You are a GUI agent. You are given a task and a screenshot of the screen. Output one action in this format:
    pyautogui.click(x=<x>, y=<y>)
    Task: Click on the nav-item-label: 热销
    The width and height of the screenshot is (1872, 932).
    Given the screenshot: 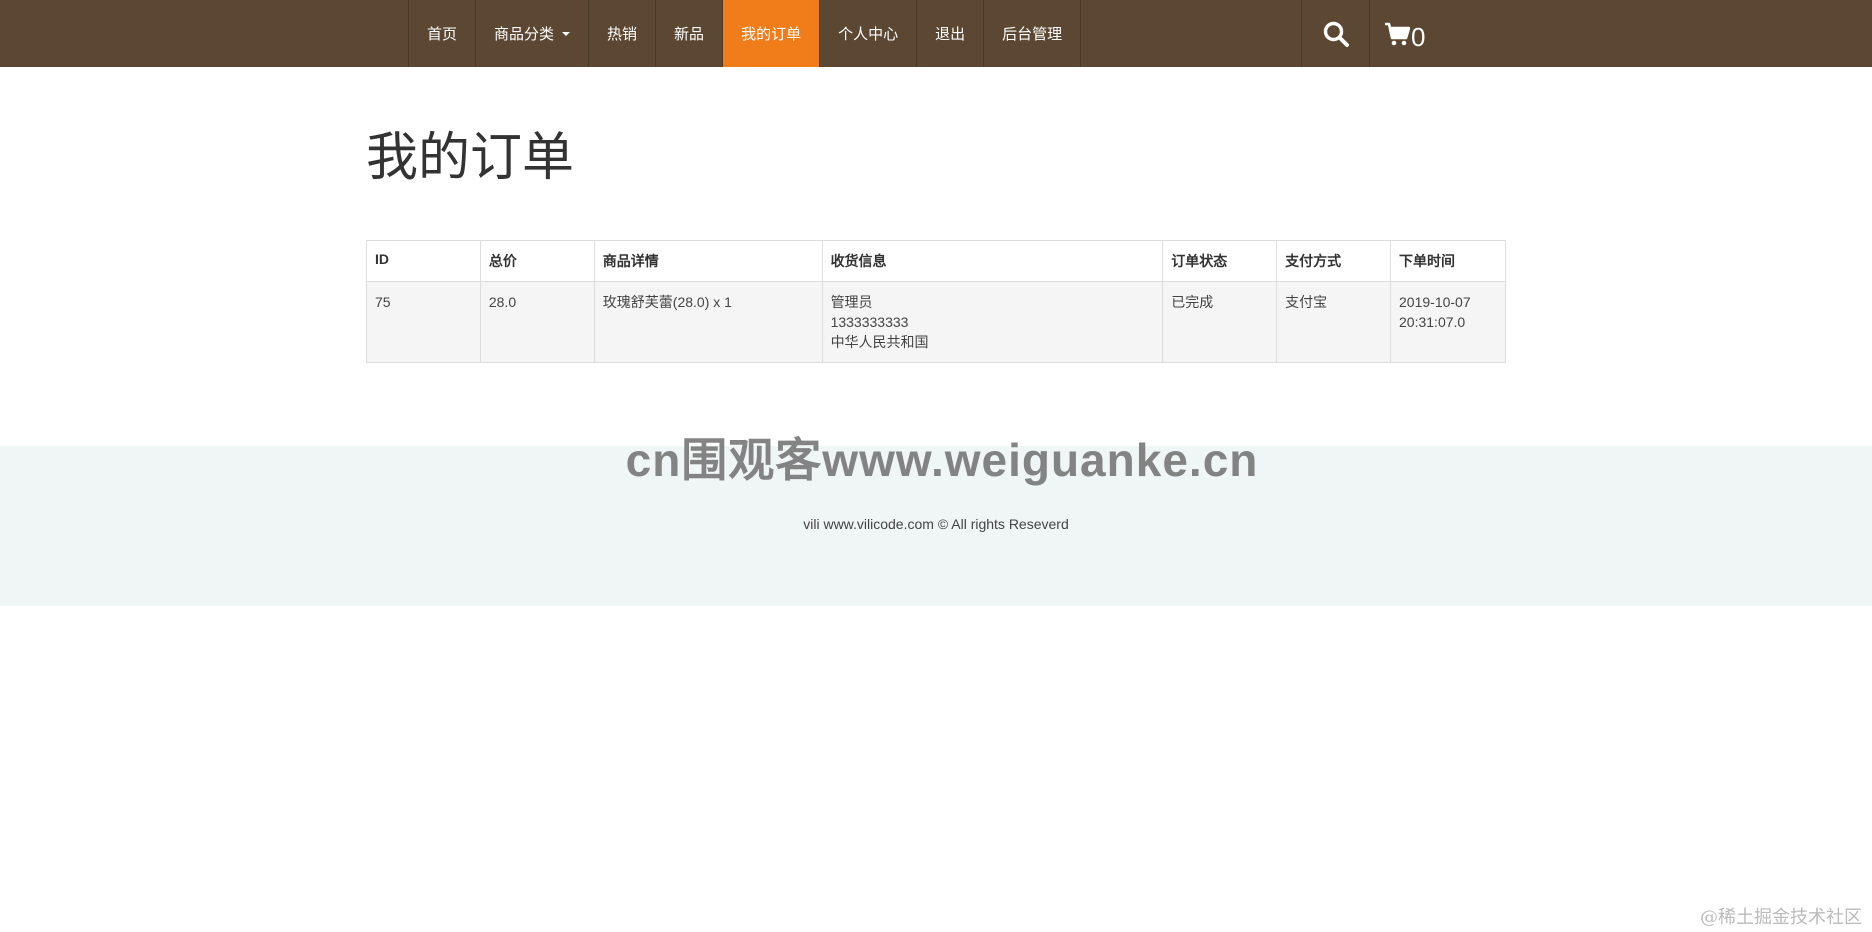 What is the action you would take?
    pyautogui.click(x=622, y=34)
    